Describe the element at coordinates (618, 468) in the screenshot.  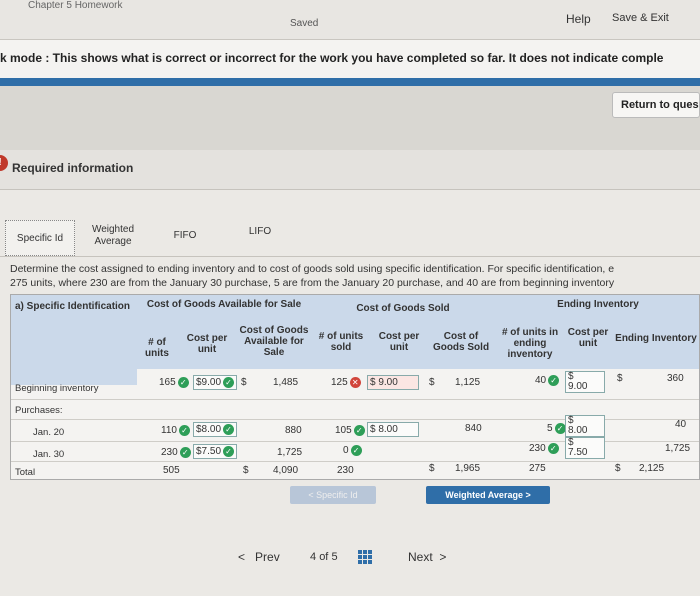
I see `total-ending-dollar: $` at that location.